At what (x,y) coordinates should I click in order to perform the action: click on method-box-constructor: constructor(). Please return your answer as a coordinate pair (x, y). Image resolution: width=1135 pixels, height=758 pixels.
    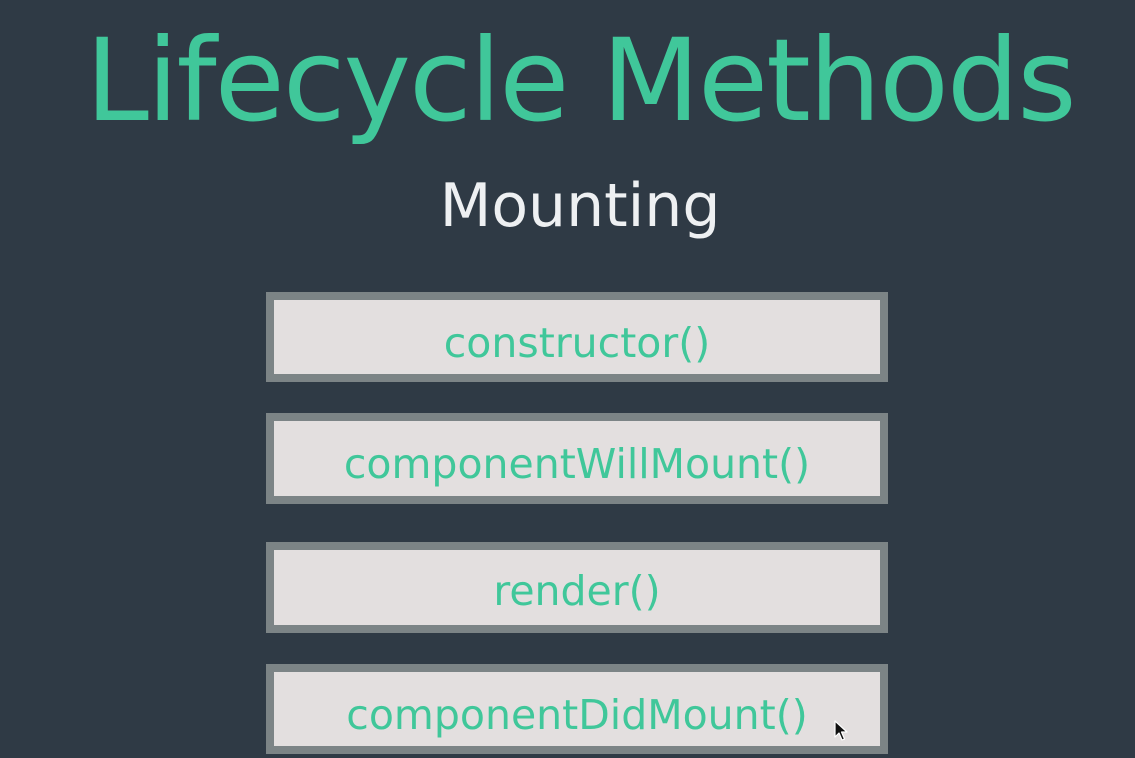
    Looking at the image, I should click on (577, 337).